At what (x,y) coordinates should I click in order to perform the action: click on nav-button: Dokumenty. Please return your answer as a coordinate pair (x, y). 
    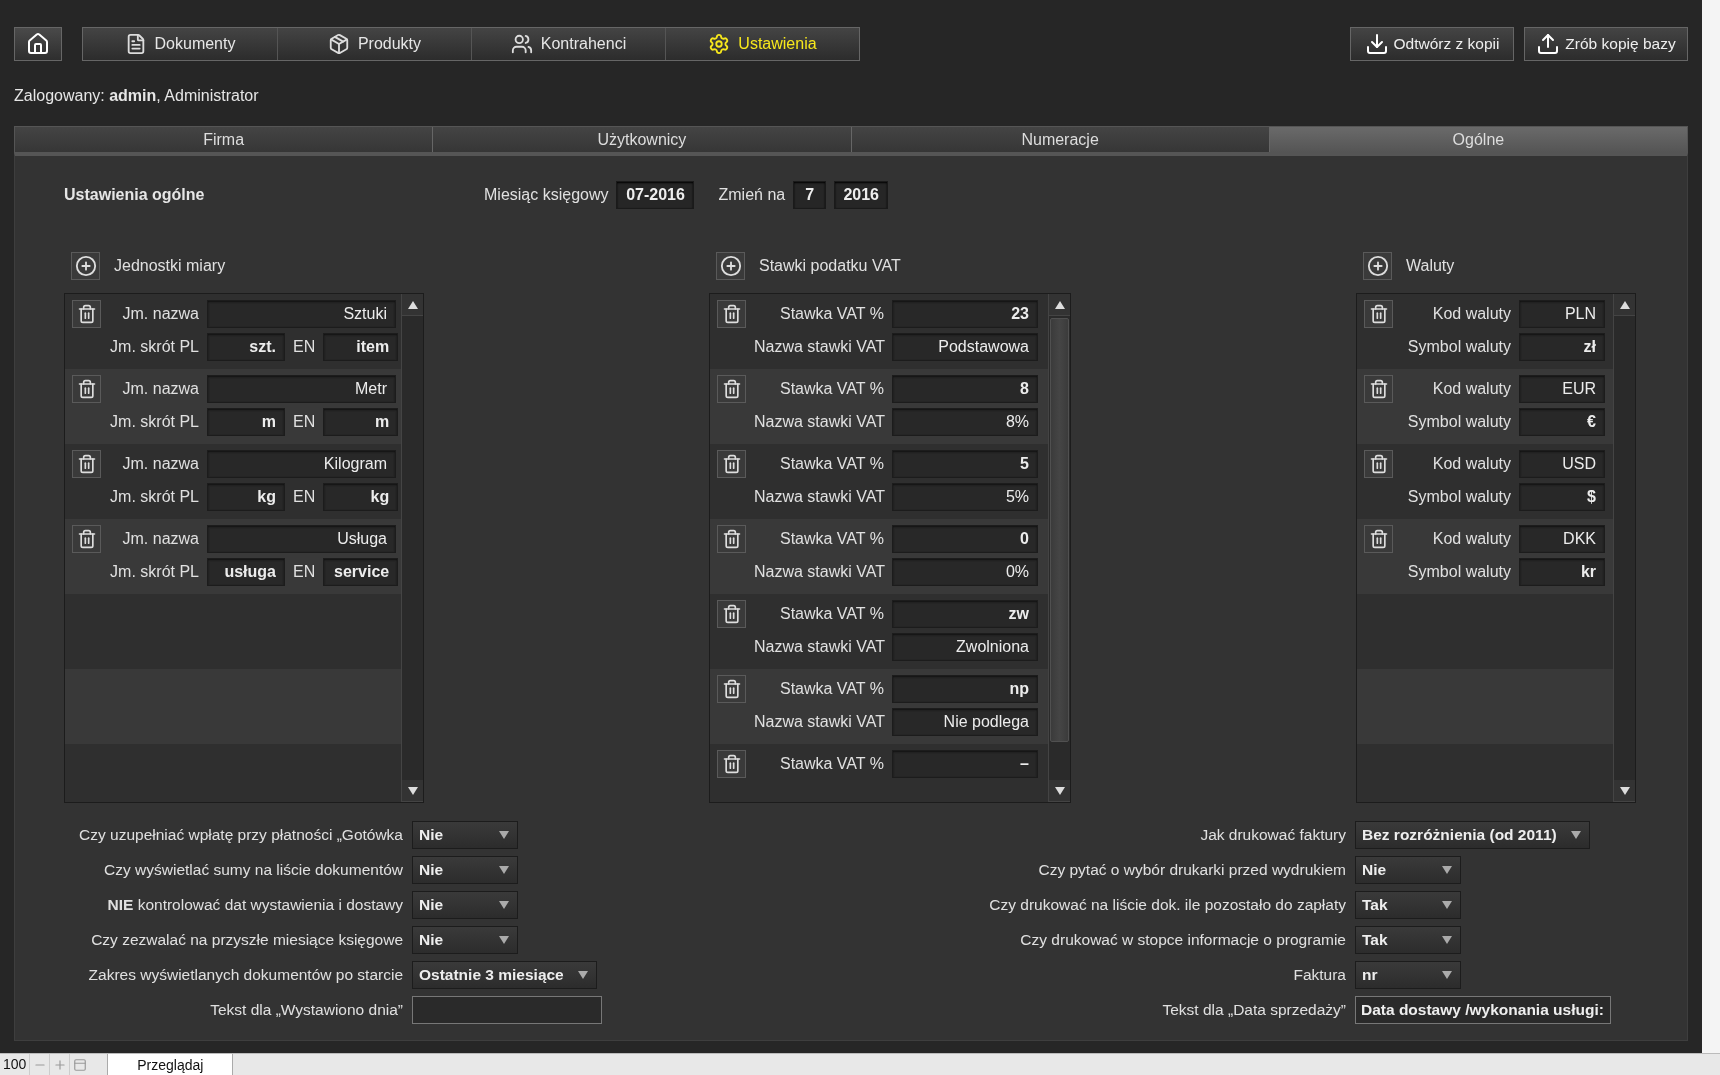
    Looking at the image, I should click on (180, 44).